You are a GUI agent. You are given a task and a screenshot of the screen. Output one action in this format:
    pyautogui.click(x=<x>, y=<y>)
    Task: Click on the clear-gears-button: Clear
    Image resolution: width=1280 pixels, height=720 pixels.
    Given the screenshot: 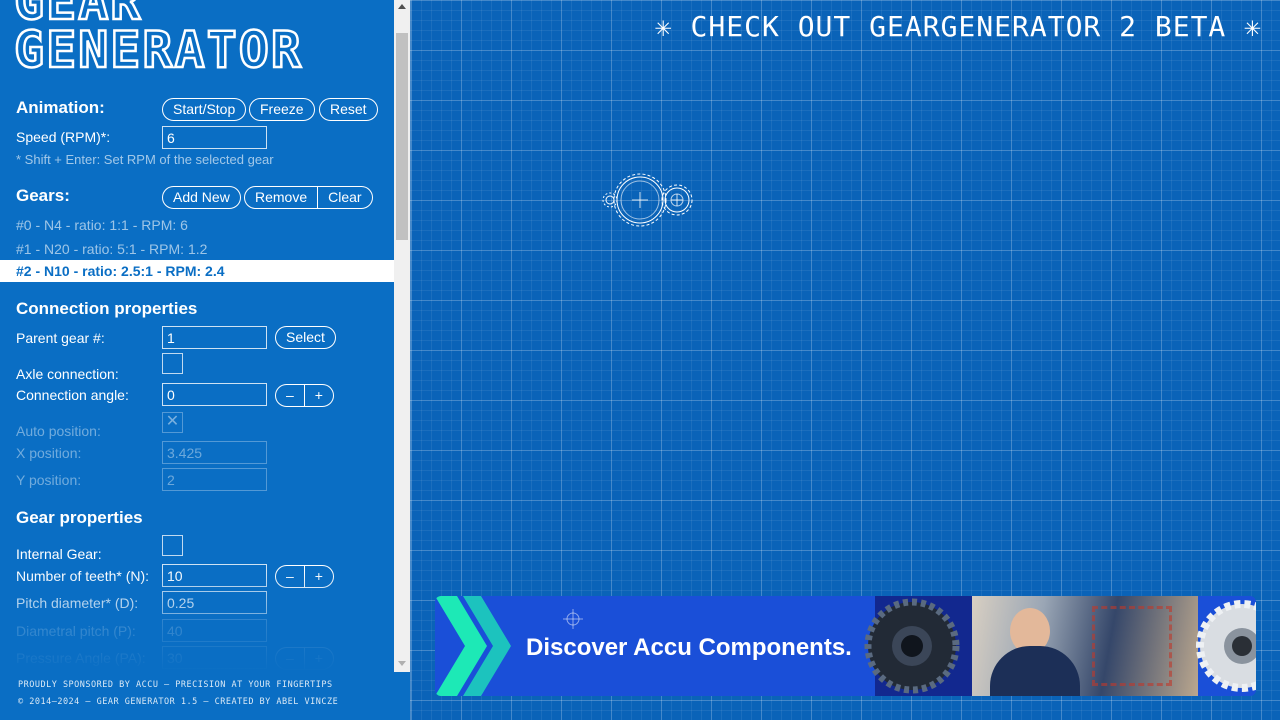 What is the action you would take?
    pyautogui.click(x=344, y=197)
    